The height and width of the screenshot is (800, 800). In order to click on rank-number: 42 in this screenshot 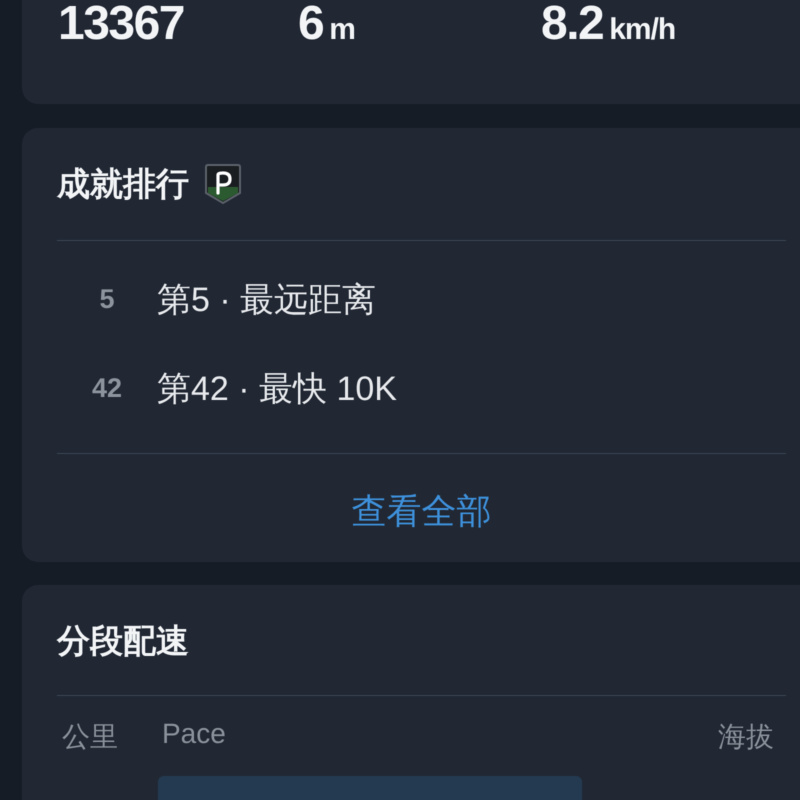, I will do `click(107, 388)`.